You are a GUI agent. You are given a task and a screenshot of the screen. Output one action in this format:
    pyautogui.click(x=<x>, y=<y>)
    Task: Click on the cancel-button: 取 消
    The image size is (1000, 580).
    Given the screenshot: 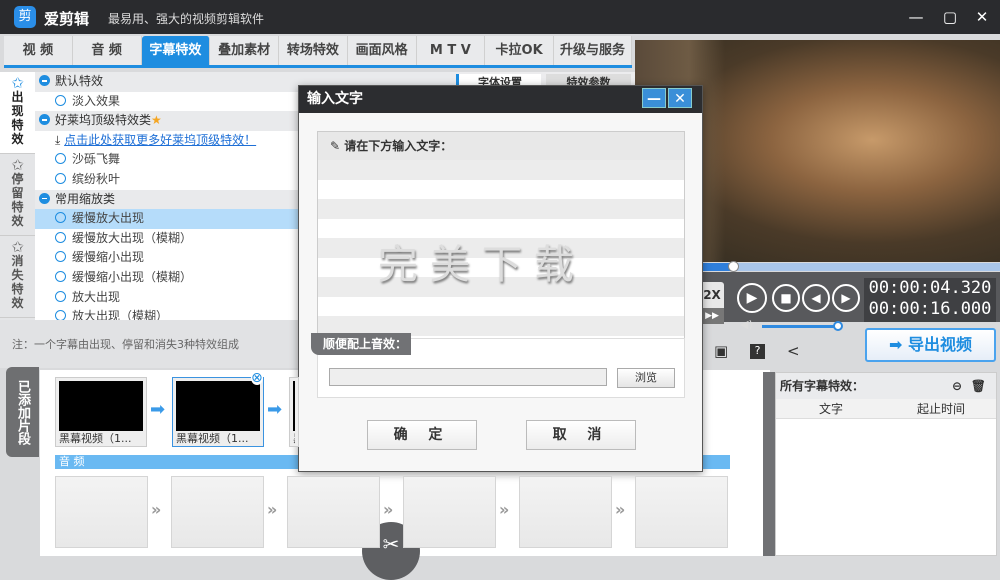 What is the action you would take?
    pyautogui.click(x=581, y=435)
    